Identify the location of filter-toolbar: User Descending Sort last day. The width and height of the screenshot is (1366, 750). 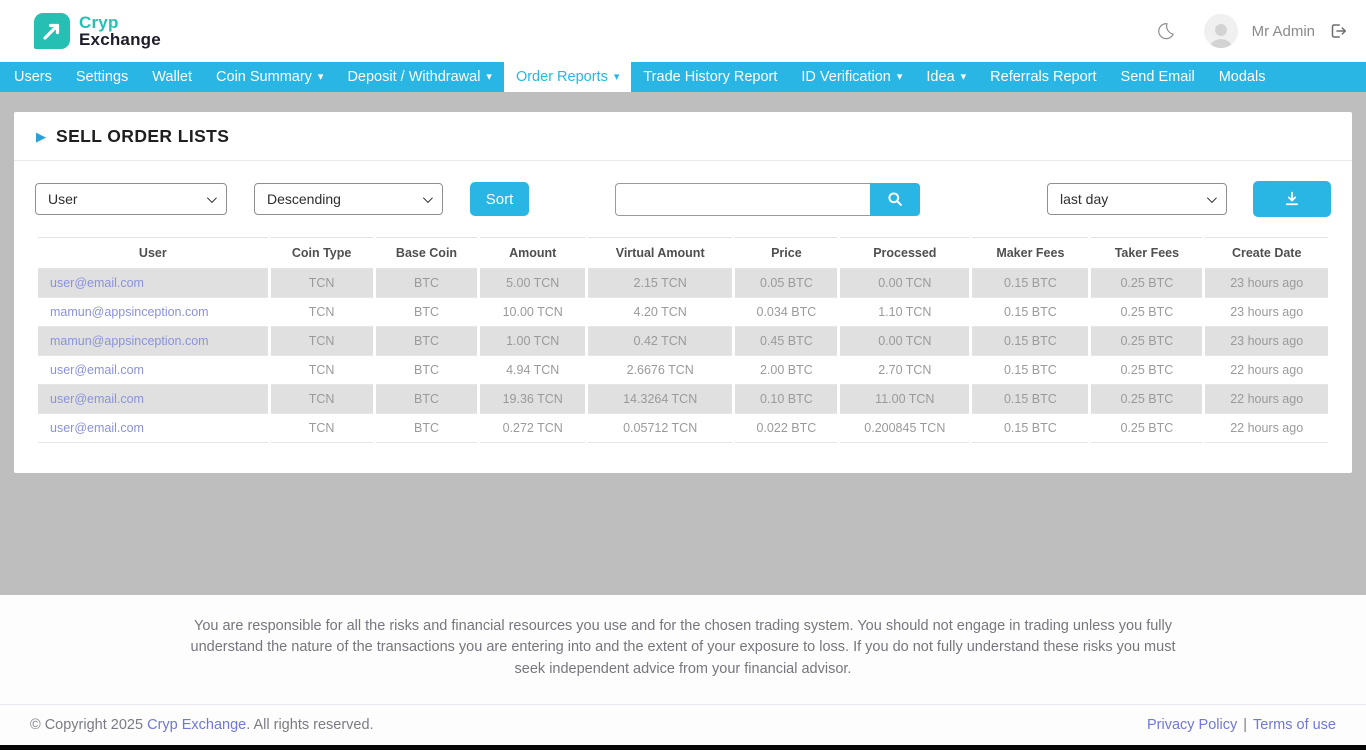
(683, 192).